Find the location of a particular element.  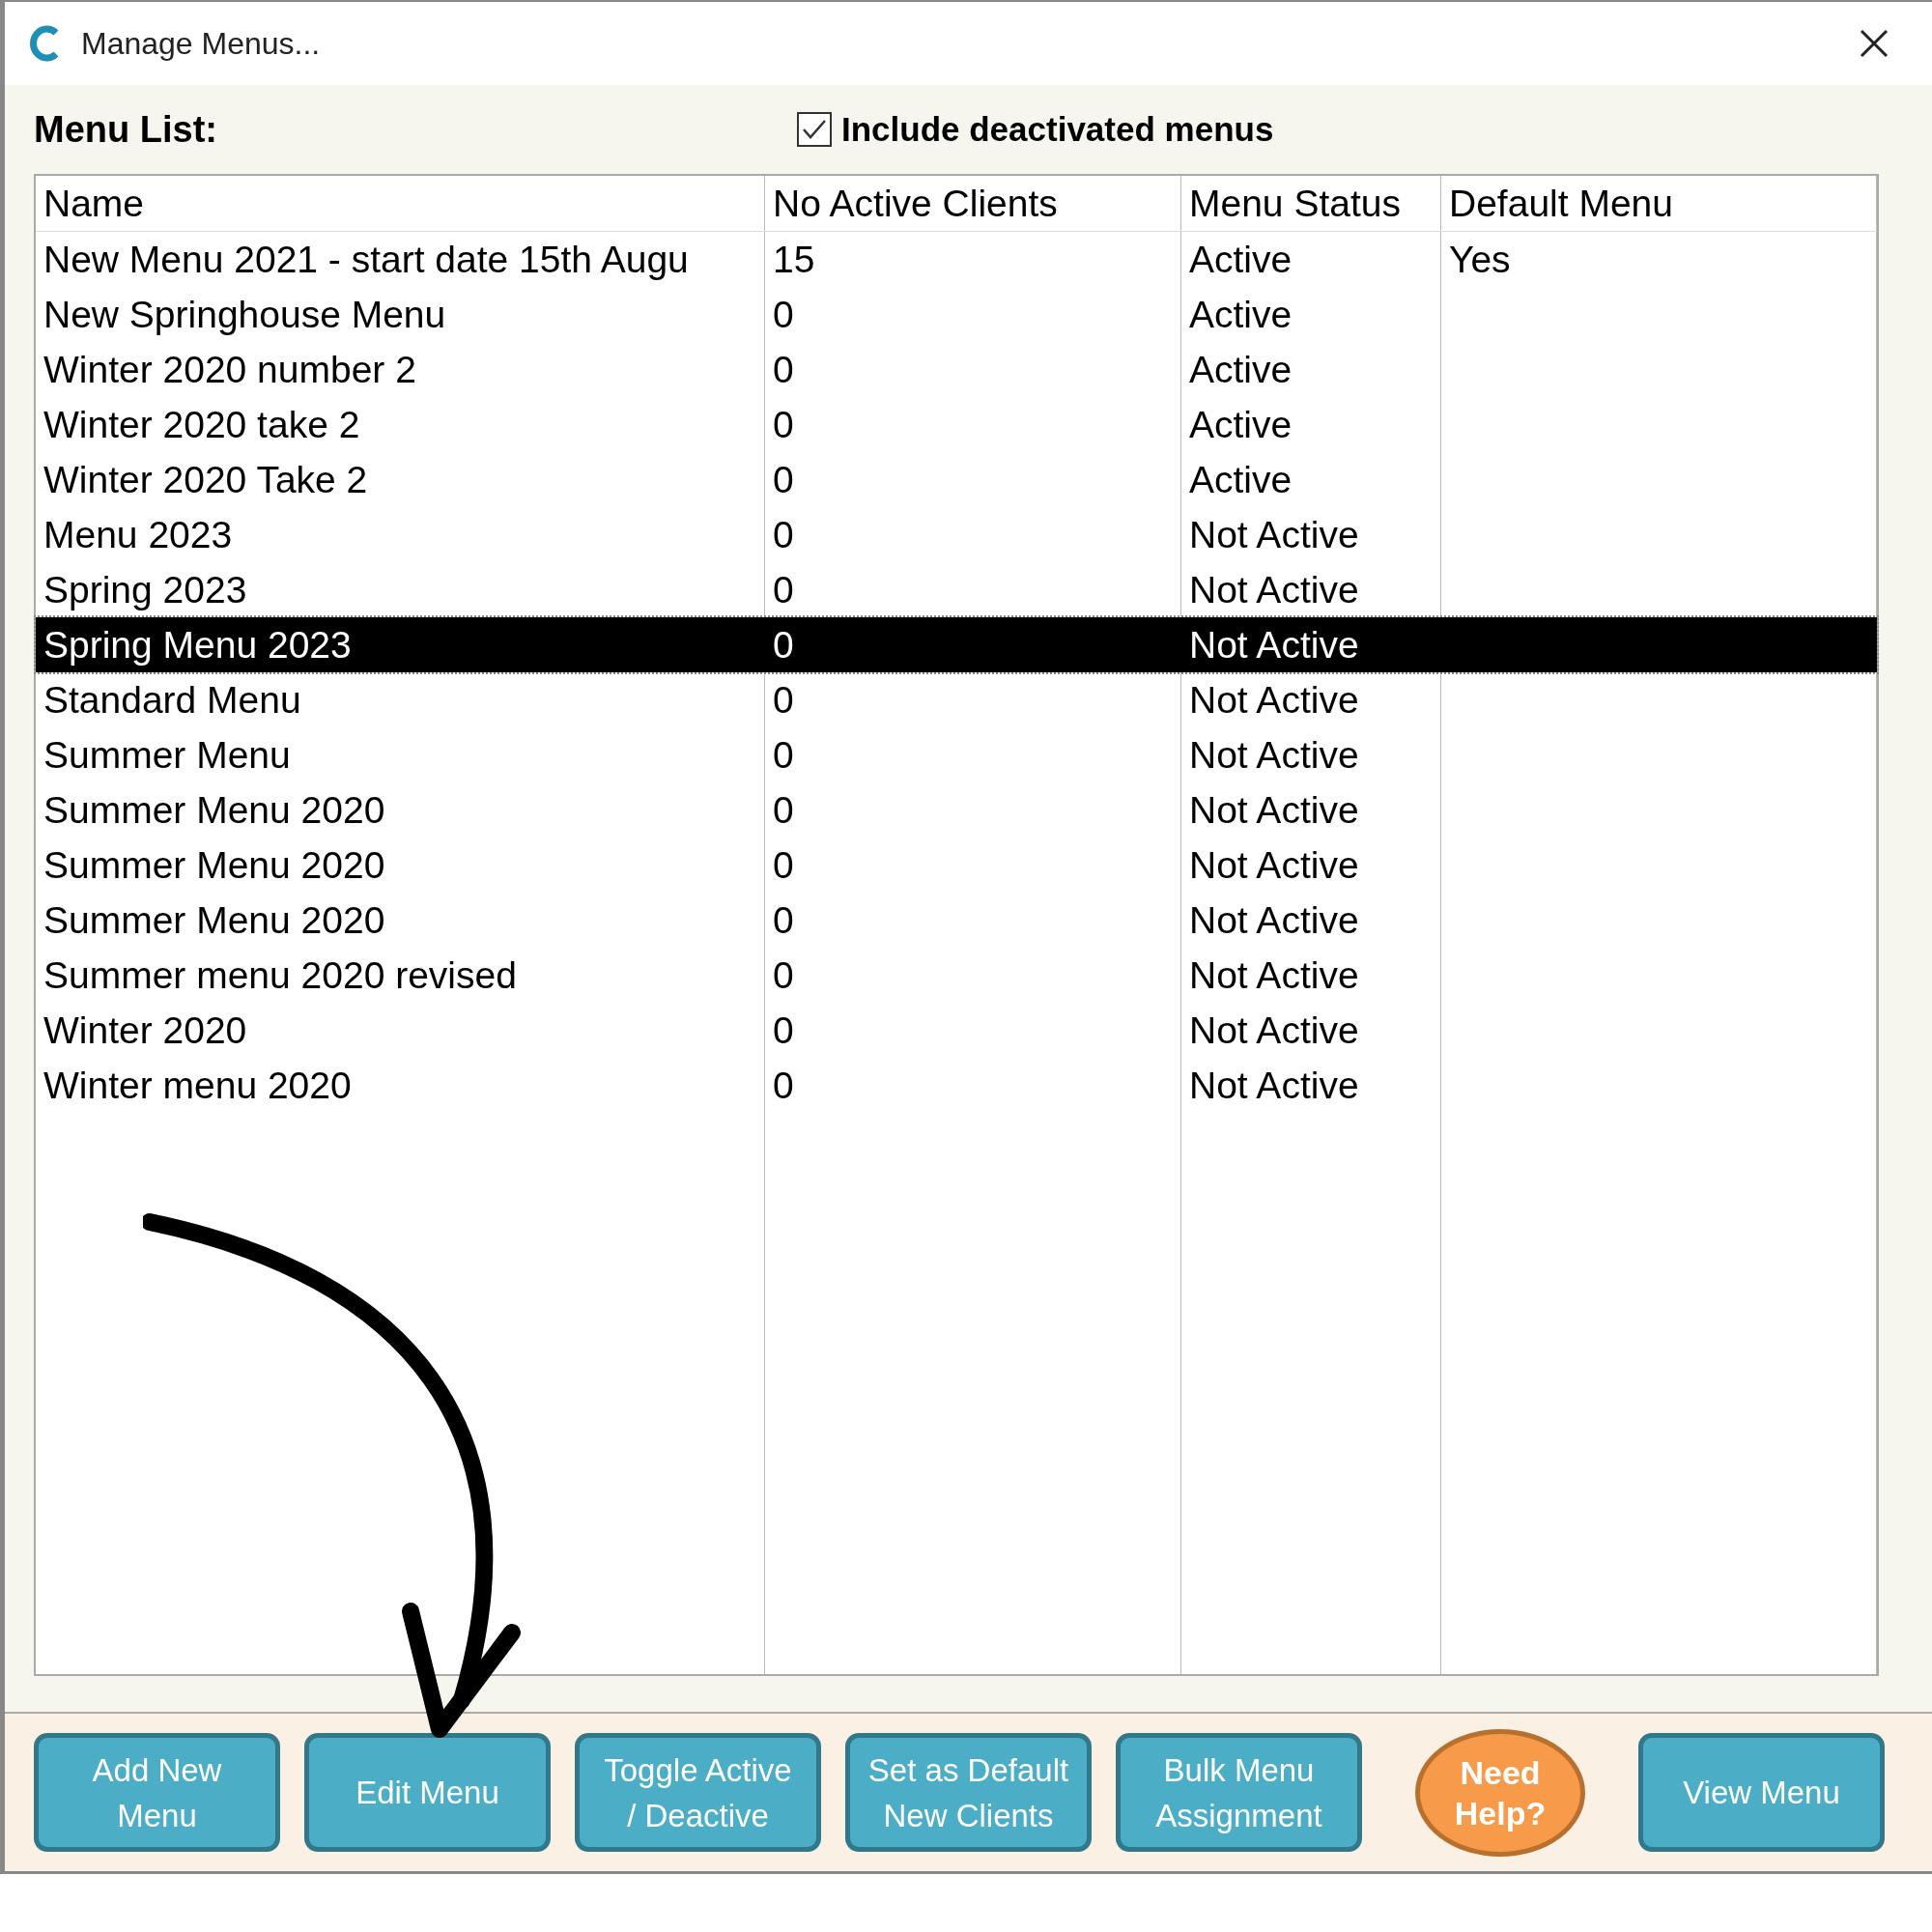

table-row: New Springhouse Menu 0 Active is located at coordinates (956, 314).